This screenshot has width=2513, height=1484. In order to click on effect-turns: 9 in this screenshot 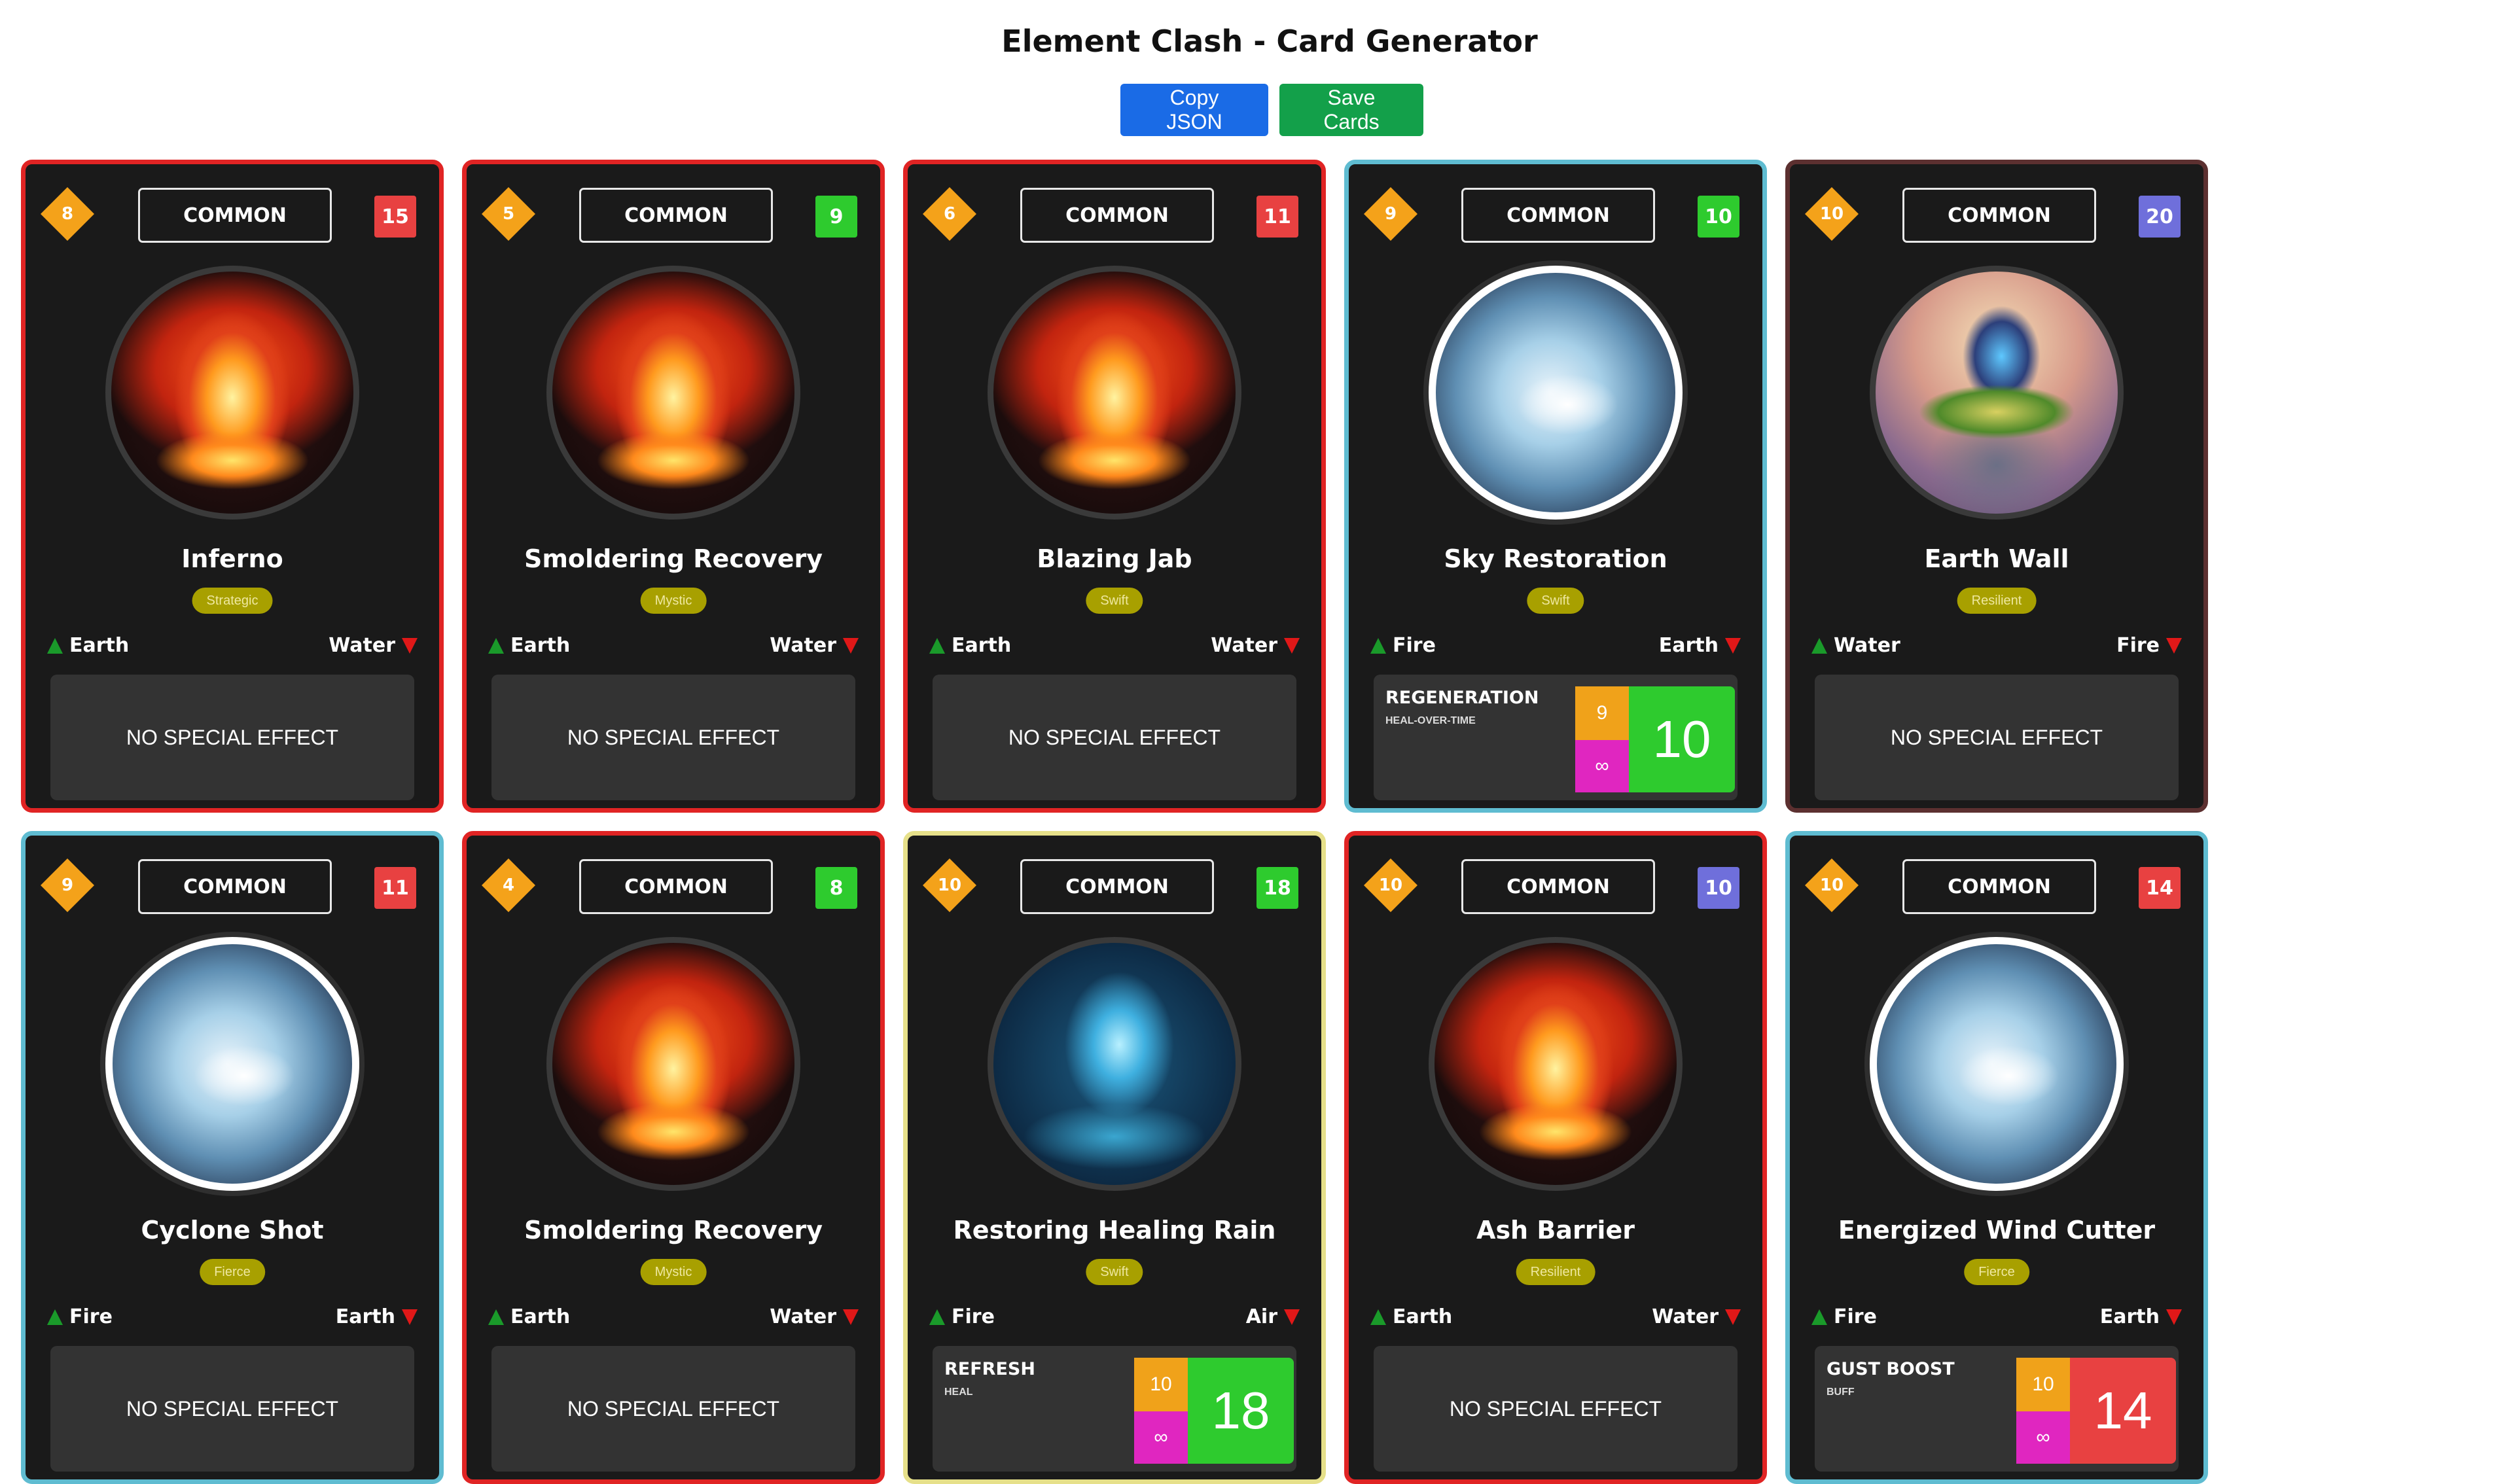, I will do `click(1602, 713)`.